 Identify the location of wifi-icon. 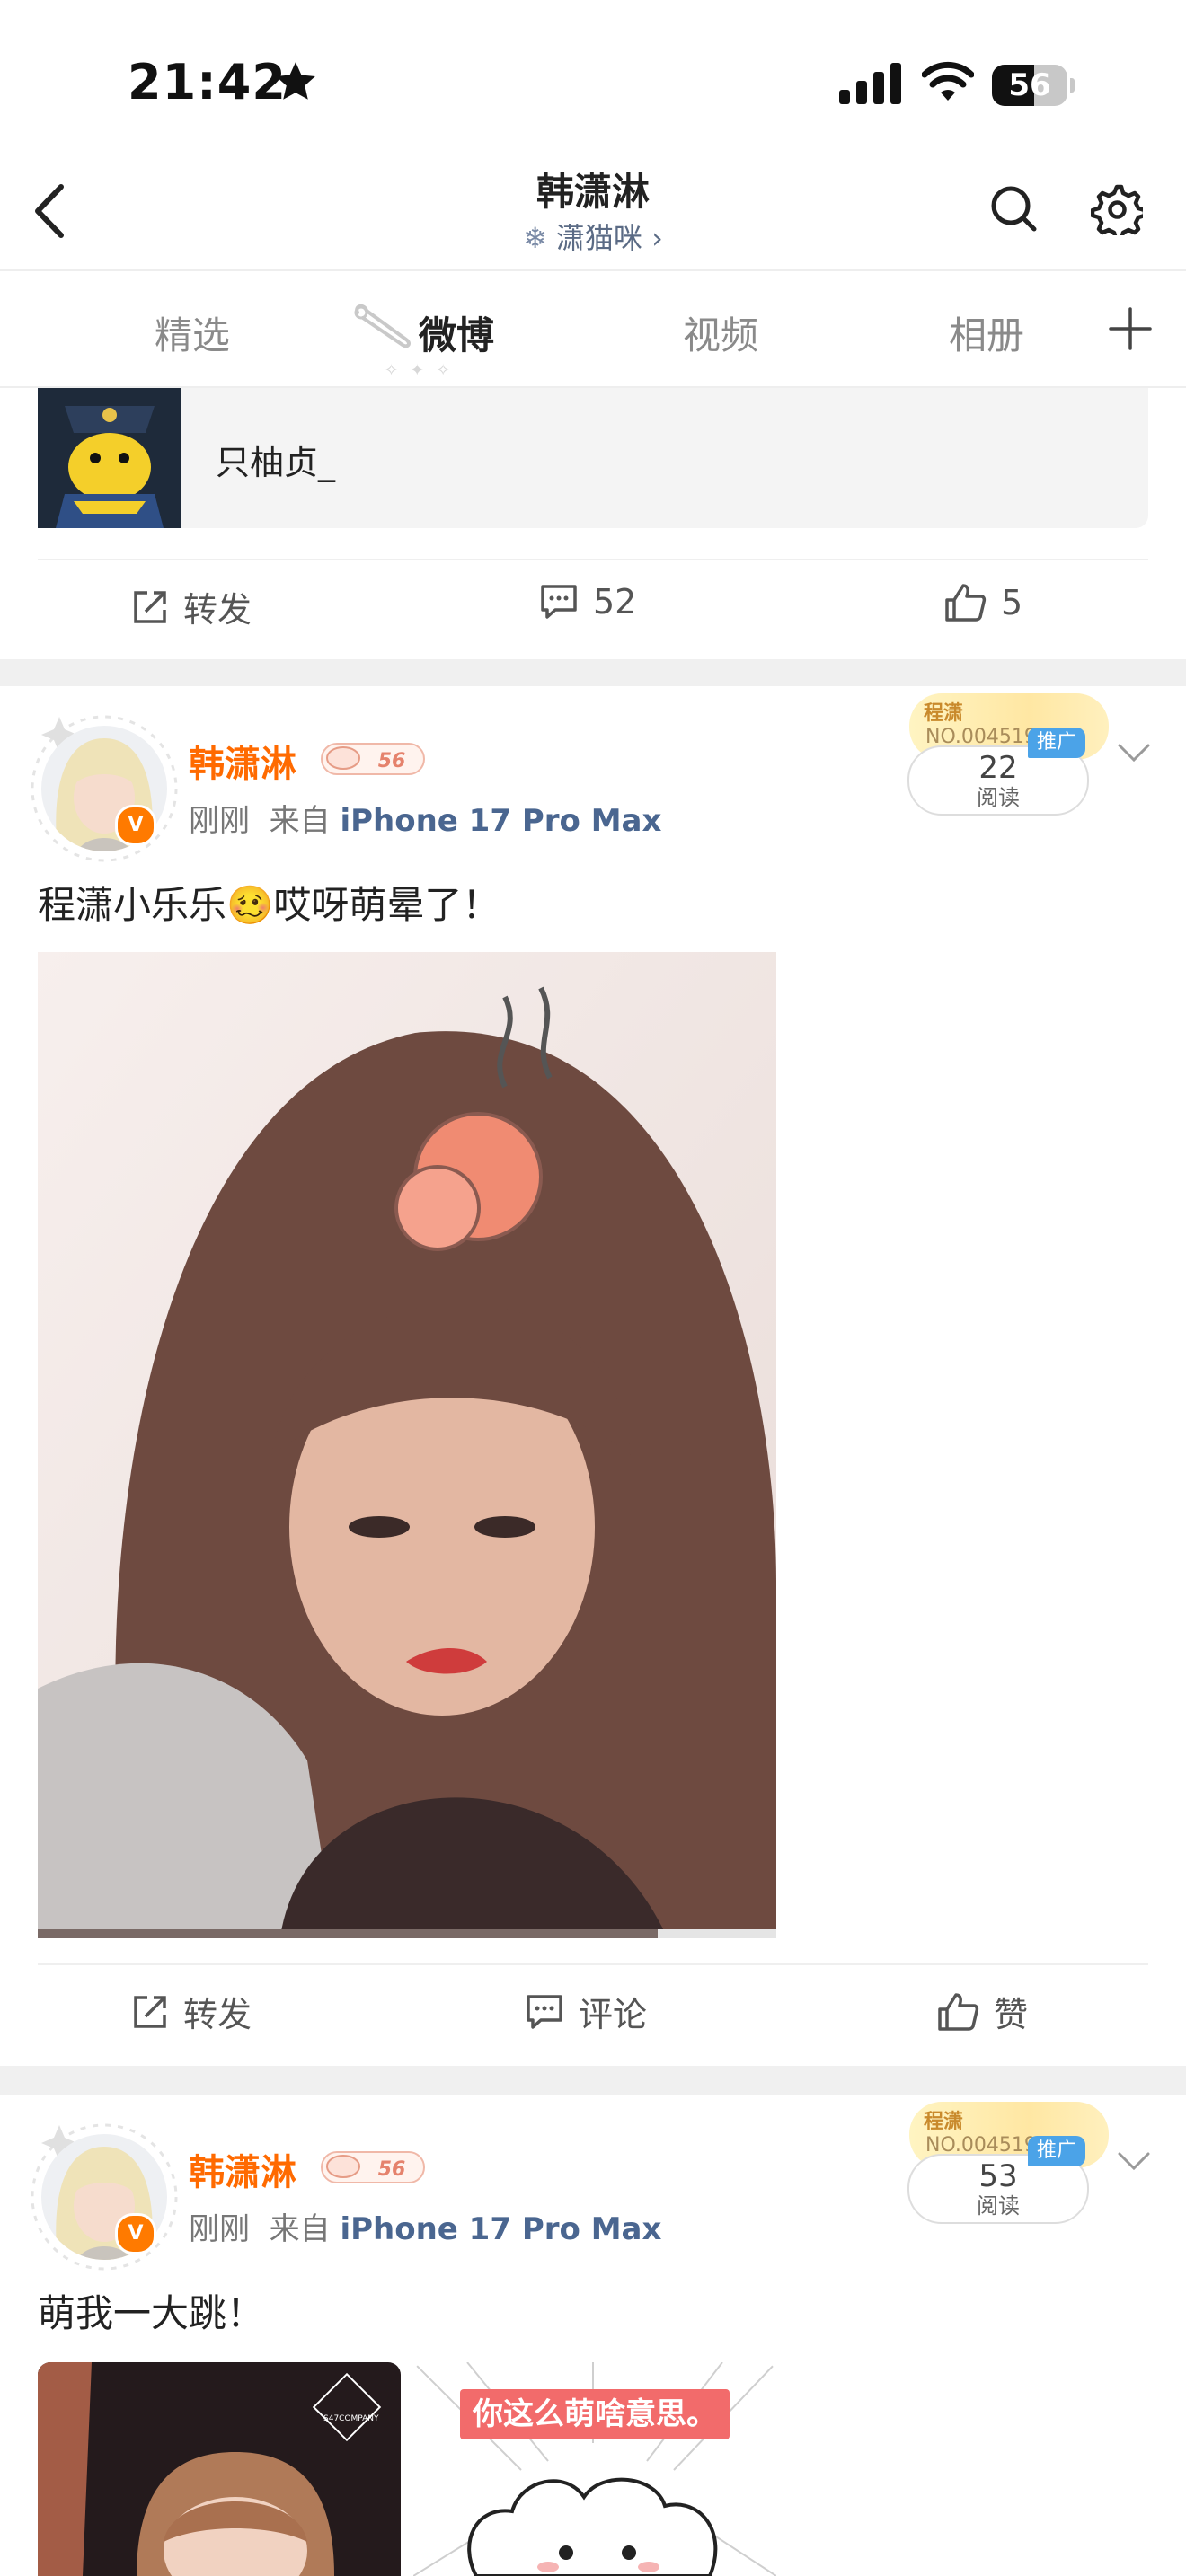
(948, 81).